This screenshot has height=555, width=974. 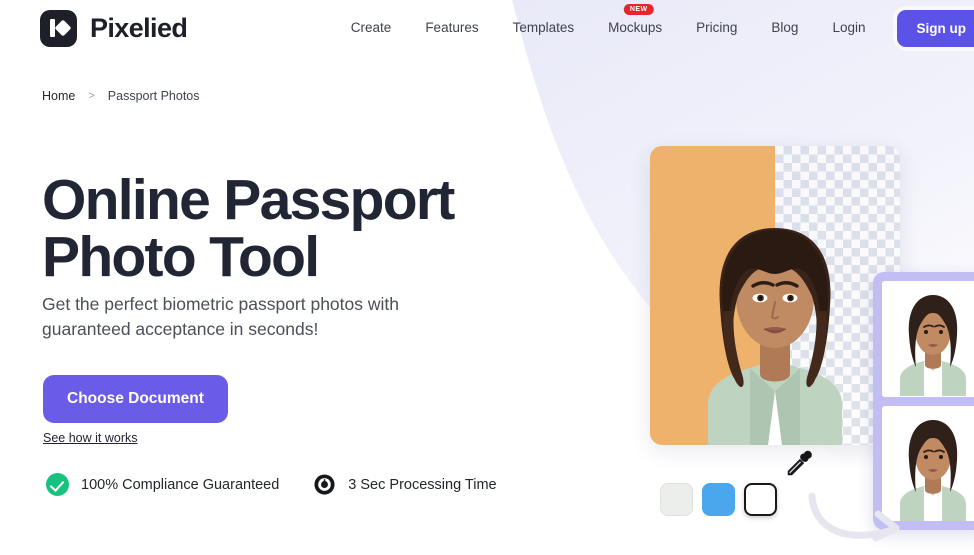 I want to click on eyedropper-icon, so click(x=799, y=464).